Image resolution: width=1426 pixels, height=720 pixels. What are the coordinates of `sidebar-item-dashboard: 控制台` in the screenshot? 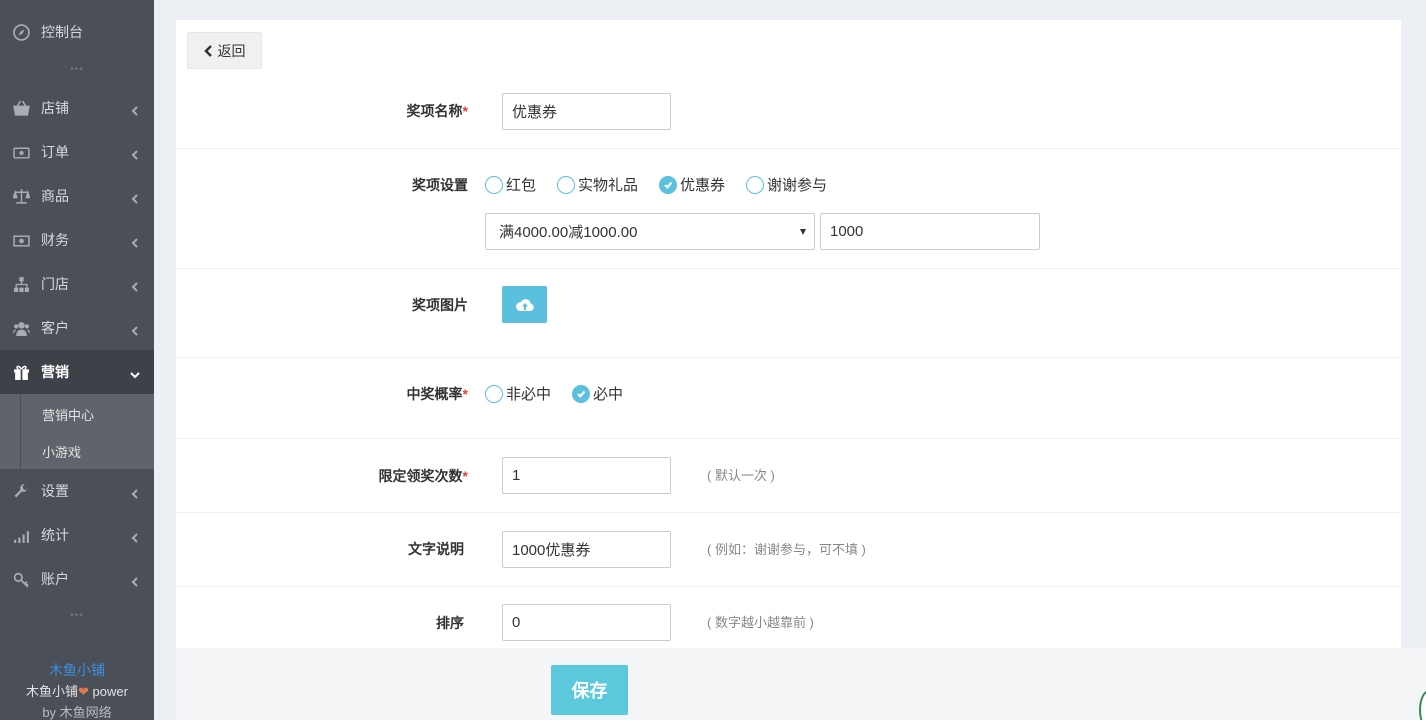 It's located at (77, 32).